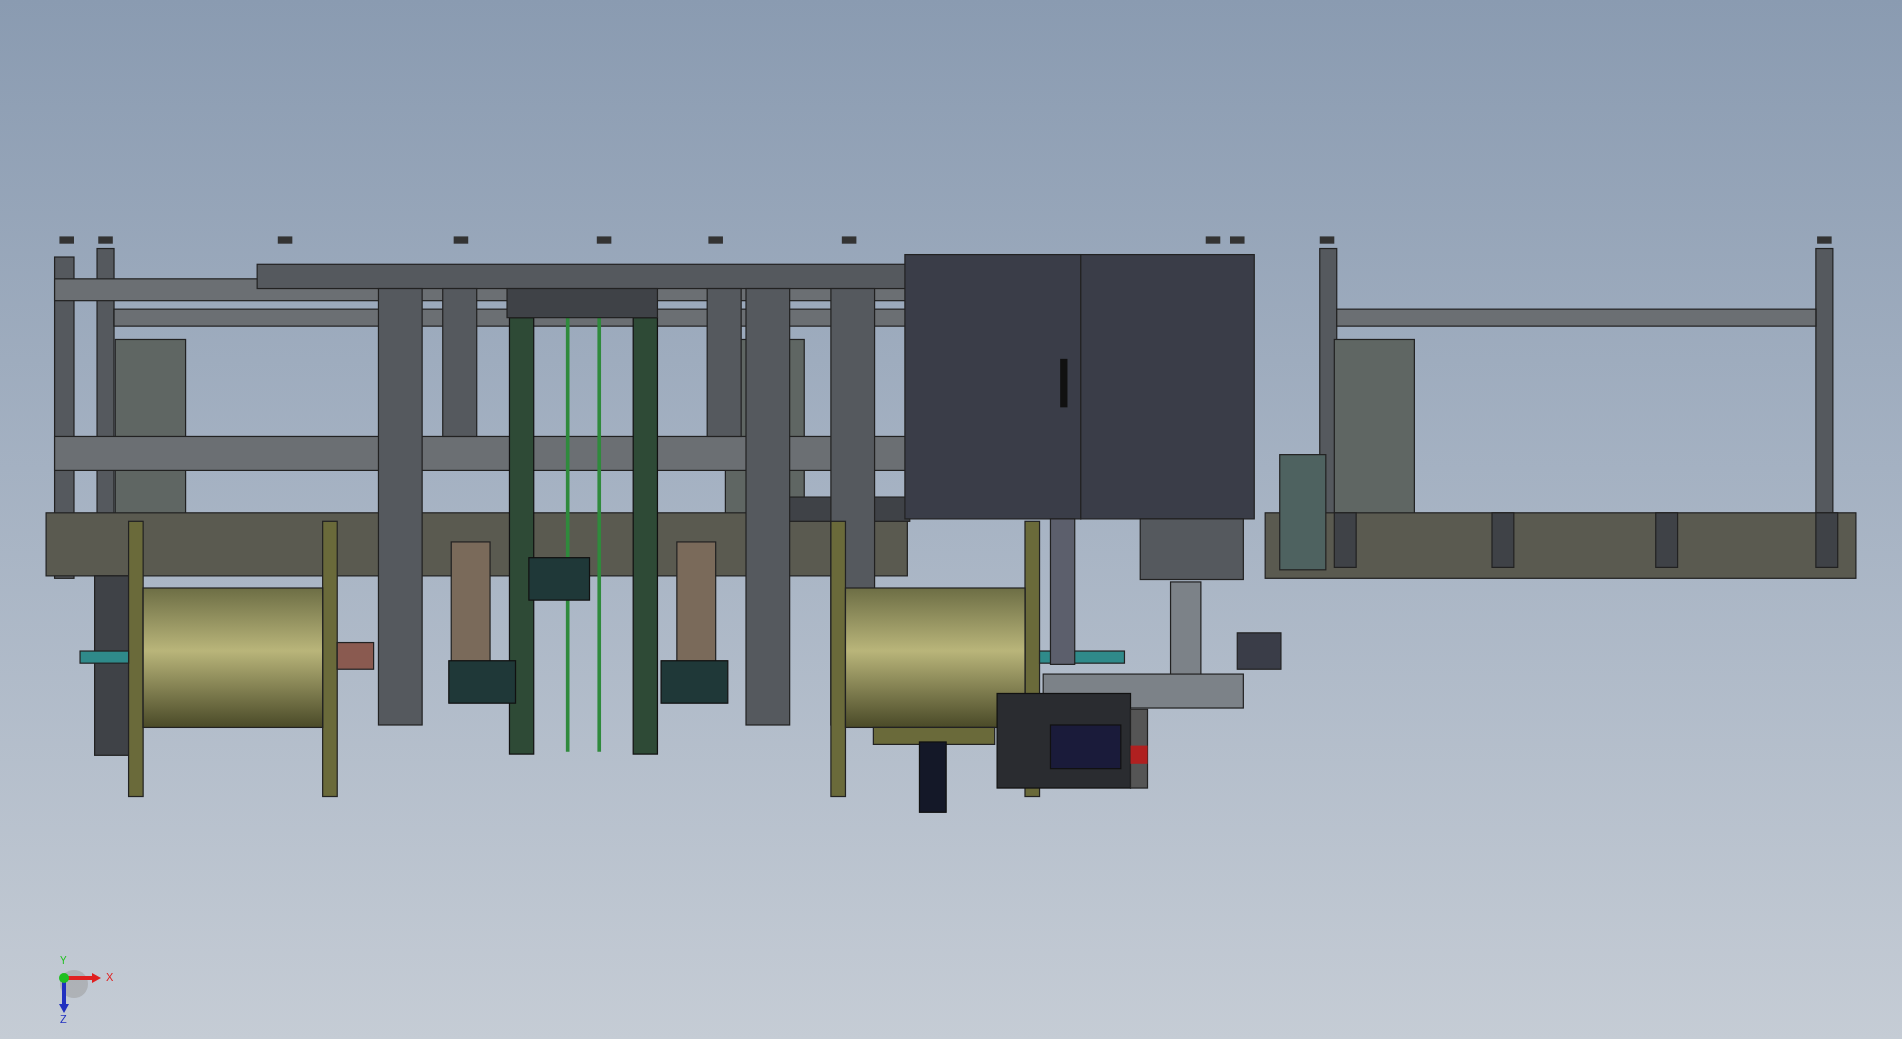 This screenshot has width=1902, height=1039. What do you see at coordinates (63, 1019) in the screenshot?
I see `axis-label: Z` at bounding box center [63, 1019].